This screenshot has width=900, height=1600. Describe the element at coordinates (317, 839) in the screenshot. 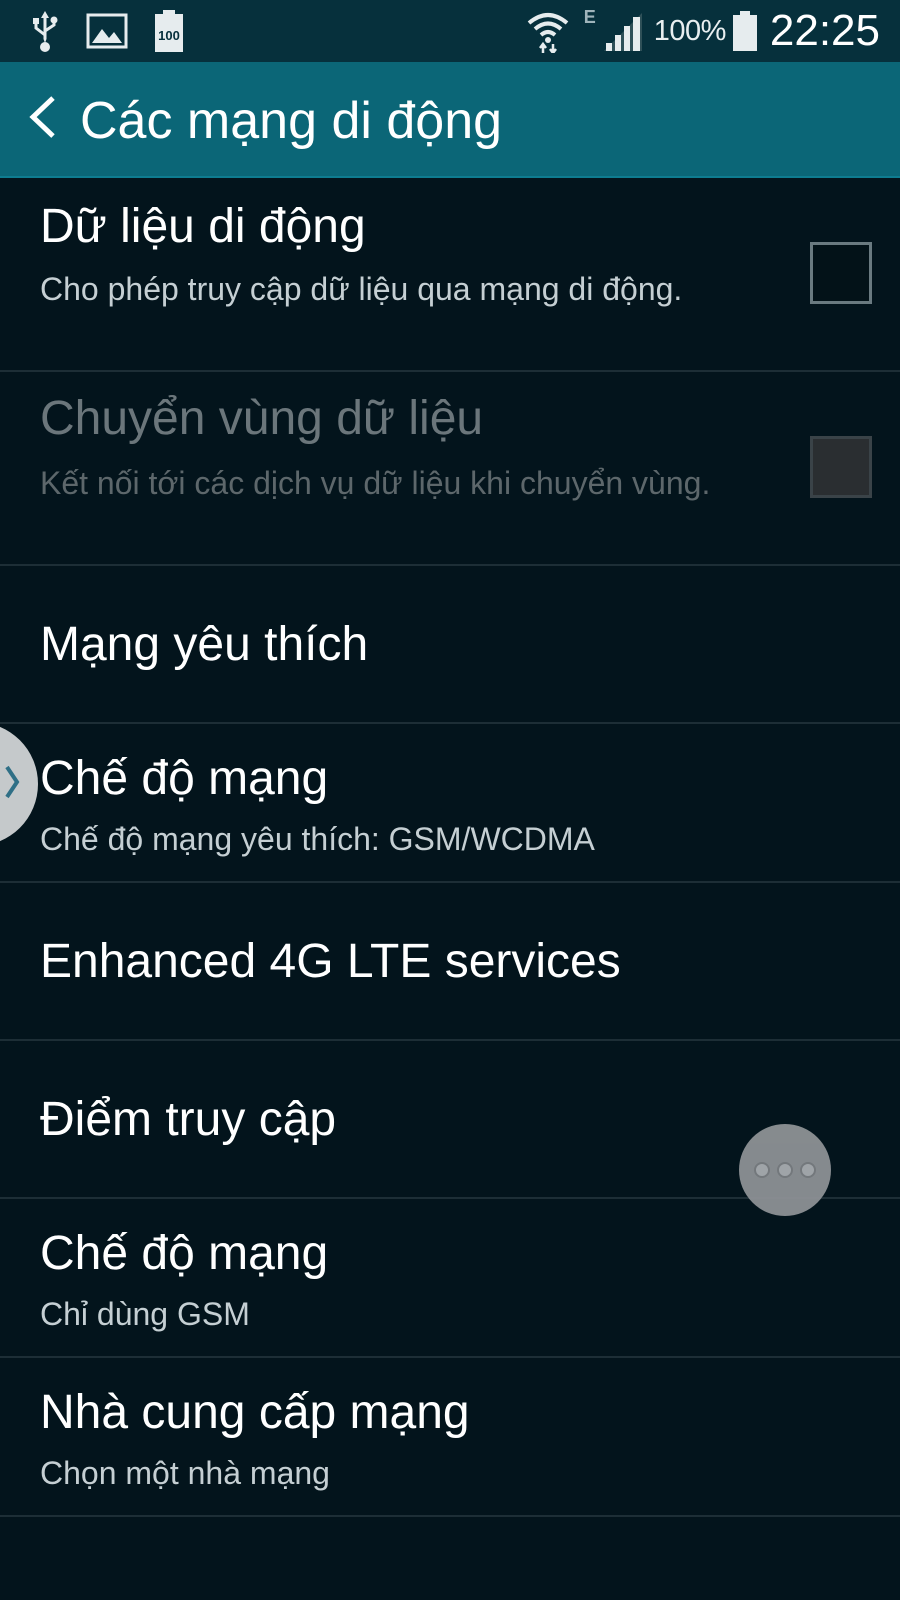

I see `list-item-summary: Chế độ mạng yêu thích: GSM/WCDMA` at that location.